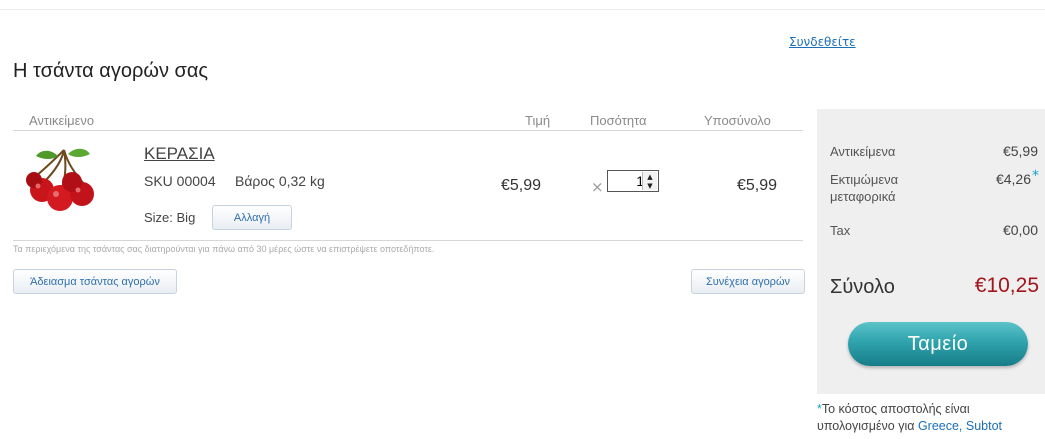 This screenshot has height=439, width=1045. What do you see at coordinates (170, 217) in the screenshot?
I see `product-size: Size: Big` at bounding box center [170, 217].